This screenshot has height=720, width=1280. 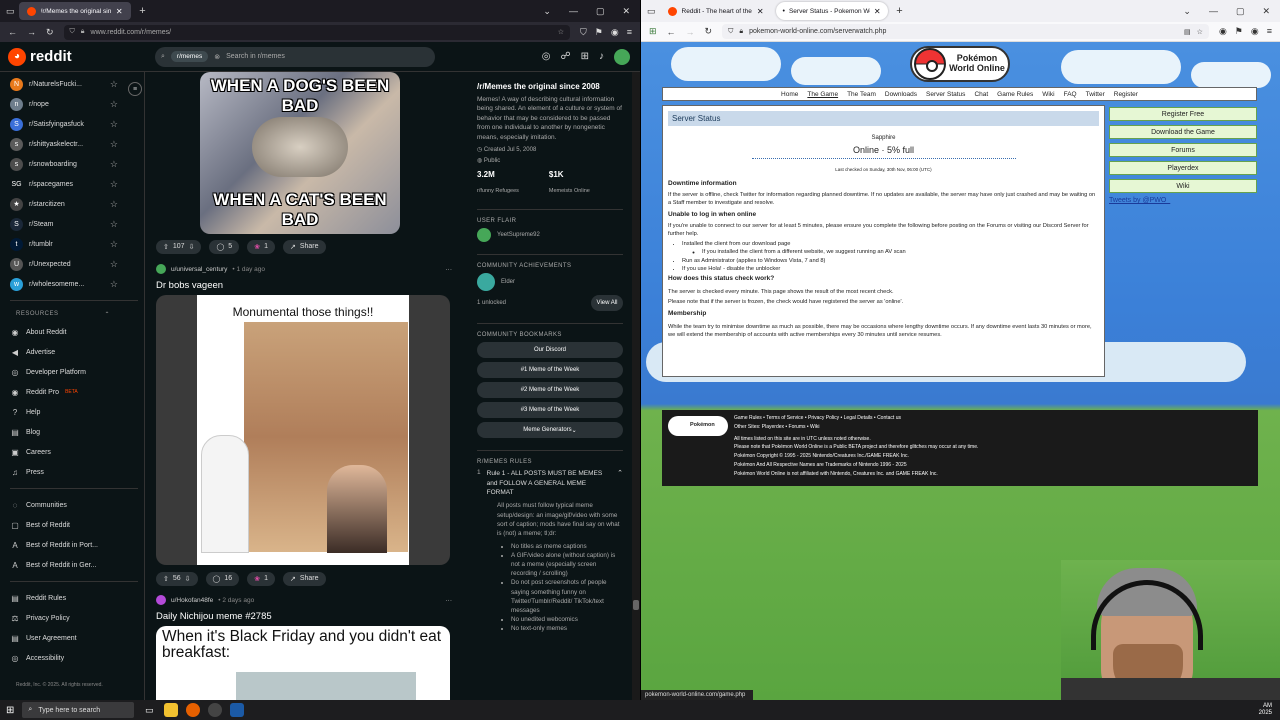 I want to click on nav-link-game-rules: Game Rules, so click(x=1015, y=94).